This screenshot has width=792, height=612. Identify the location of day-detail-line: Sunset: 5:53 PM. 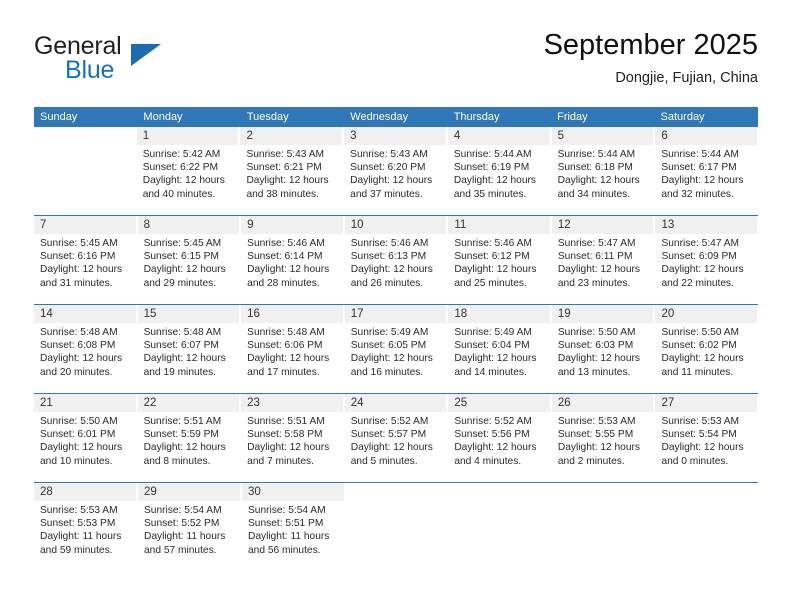
(78, 524).